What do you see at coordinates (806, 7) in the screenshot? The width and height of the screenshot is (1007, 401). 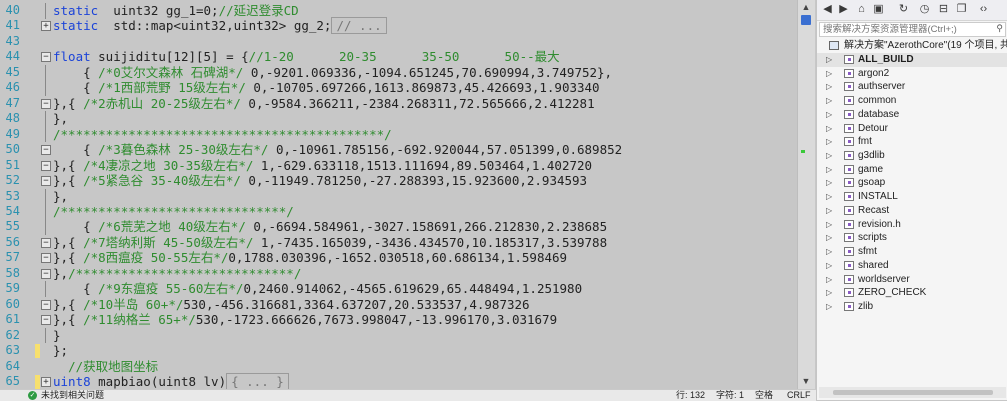 I see `scroll-up-icon: ▲` at bounding box center [806, 7].